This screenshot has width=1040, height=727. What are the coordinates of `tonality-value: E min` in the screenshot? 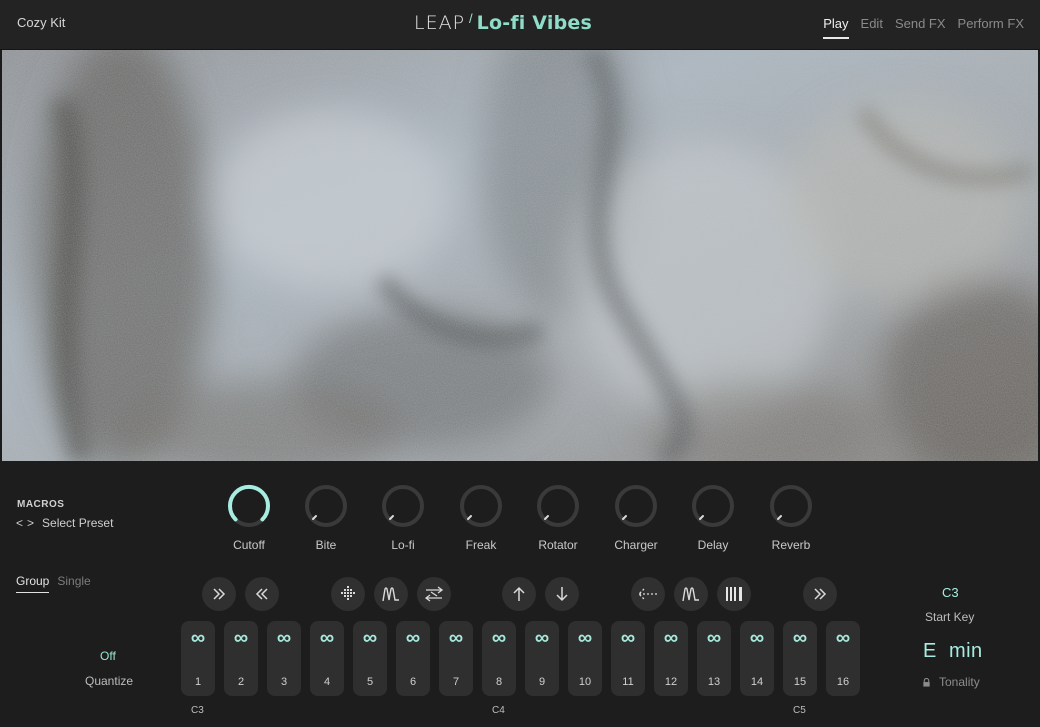 It's located at (953, 651).